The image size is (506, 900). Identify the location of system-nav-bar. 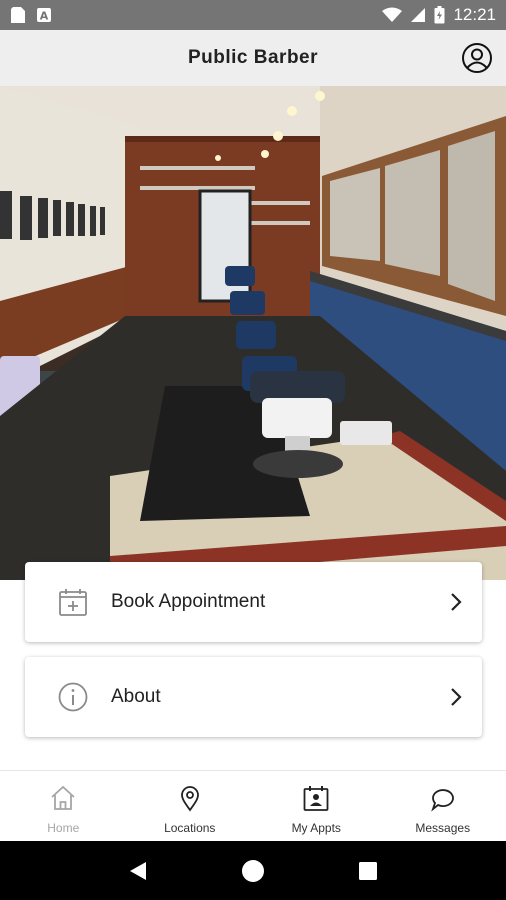
(253, 870).